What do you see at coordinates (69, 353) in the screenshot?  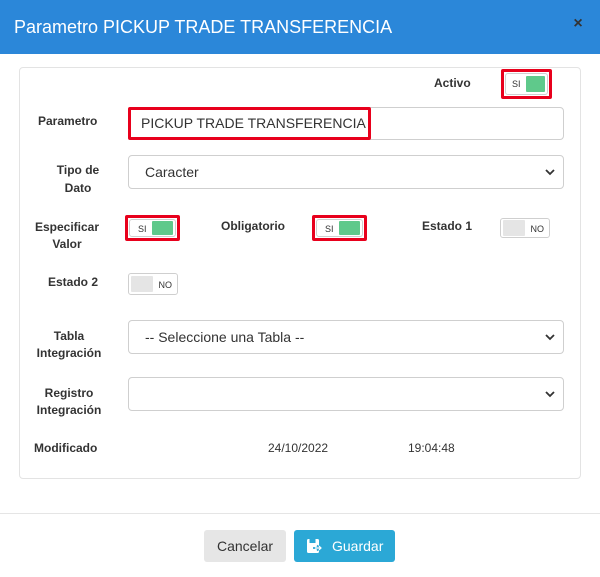 I see `tabla-integracion-label-line2: Integración` at bounding box center [69, 353].